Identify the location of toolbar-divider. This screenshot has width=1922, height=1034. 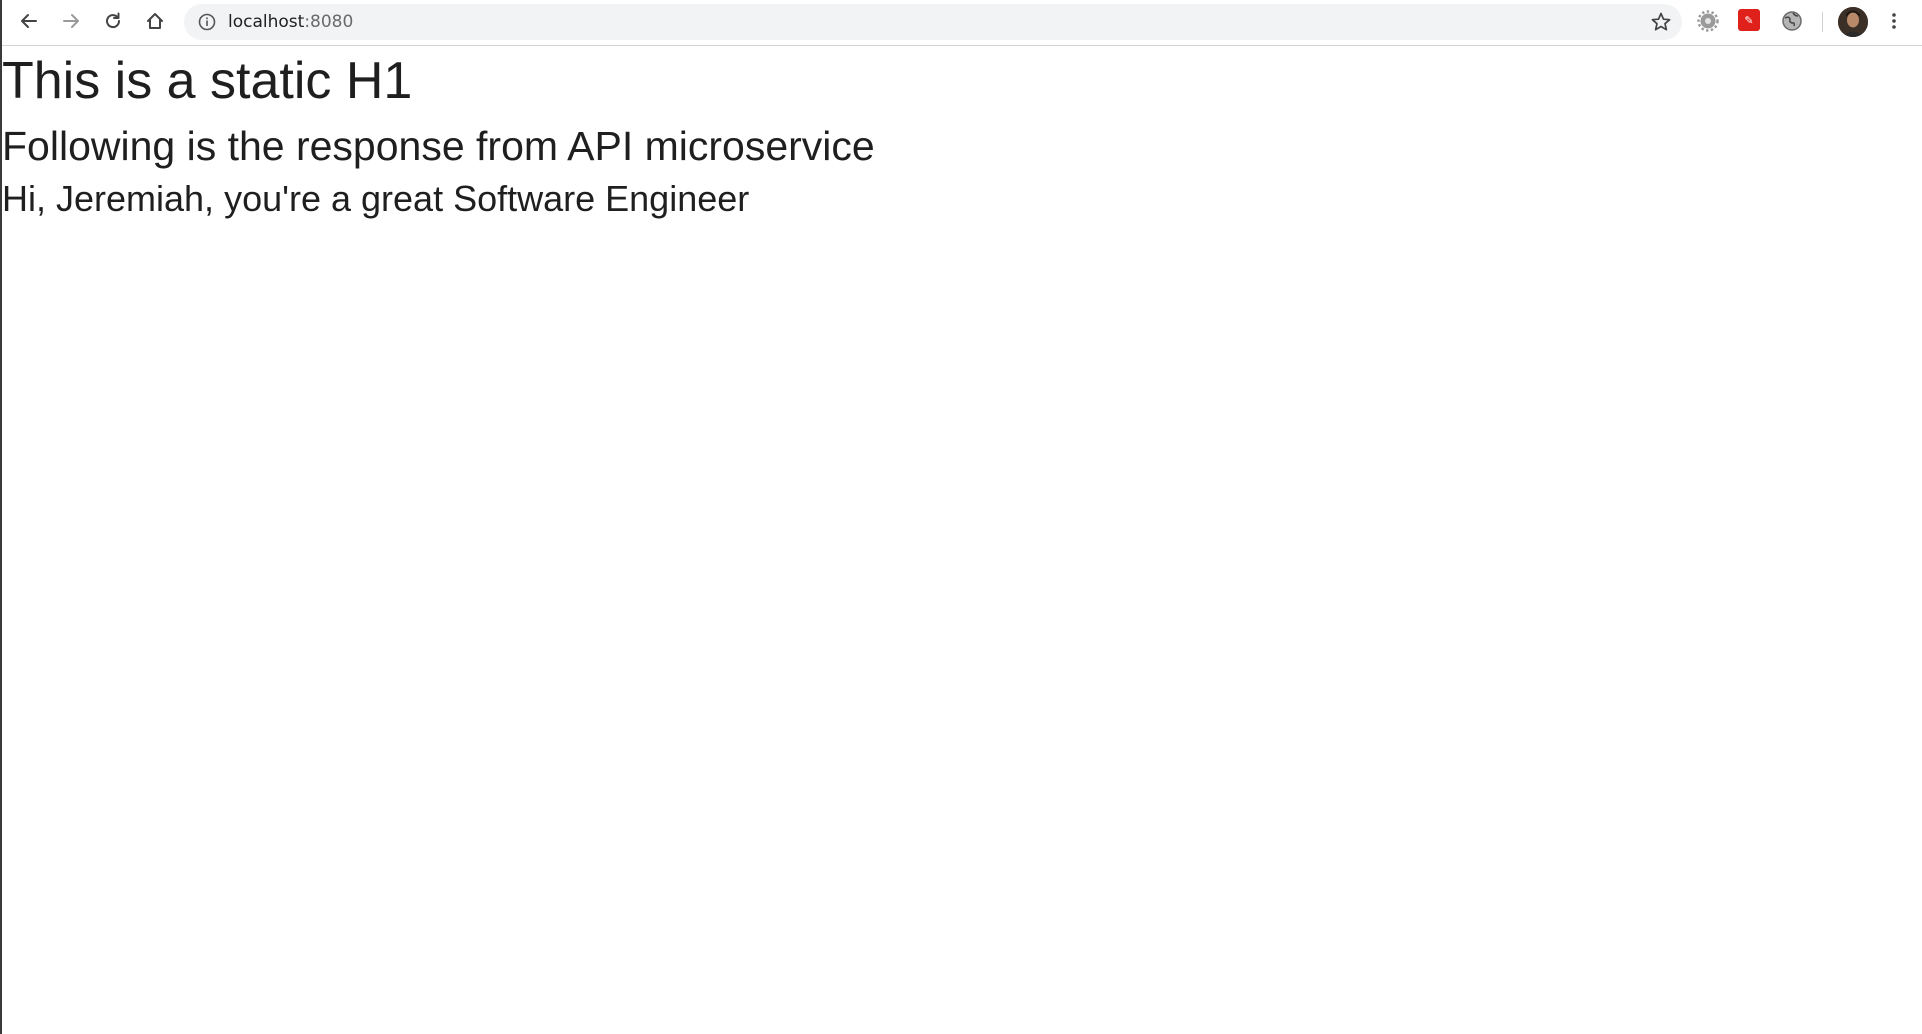
(1822, 22).